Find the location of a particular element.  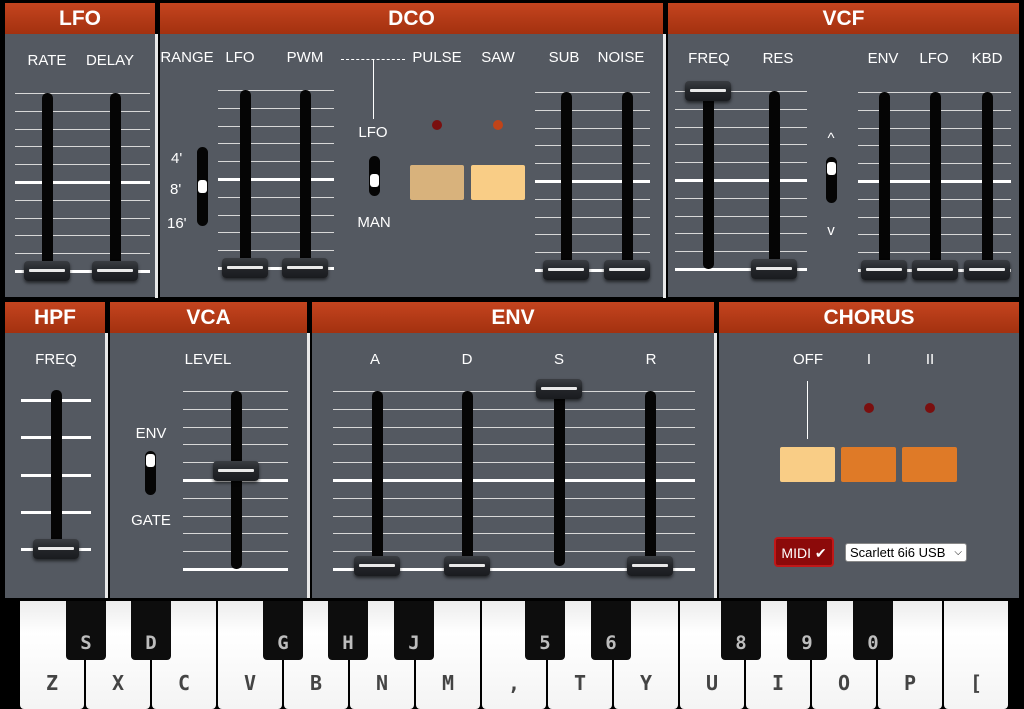

vca-header: VCA is located at coordinates (208, 317).